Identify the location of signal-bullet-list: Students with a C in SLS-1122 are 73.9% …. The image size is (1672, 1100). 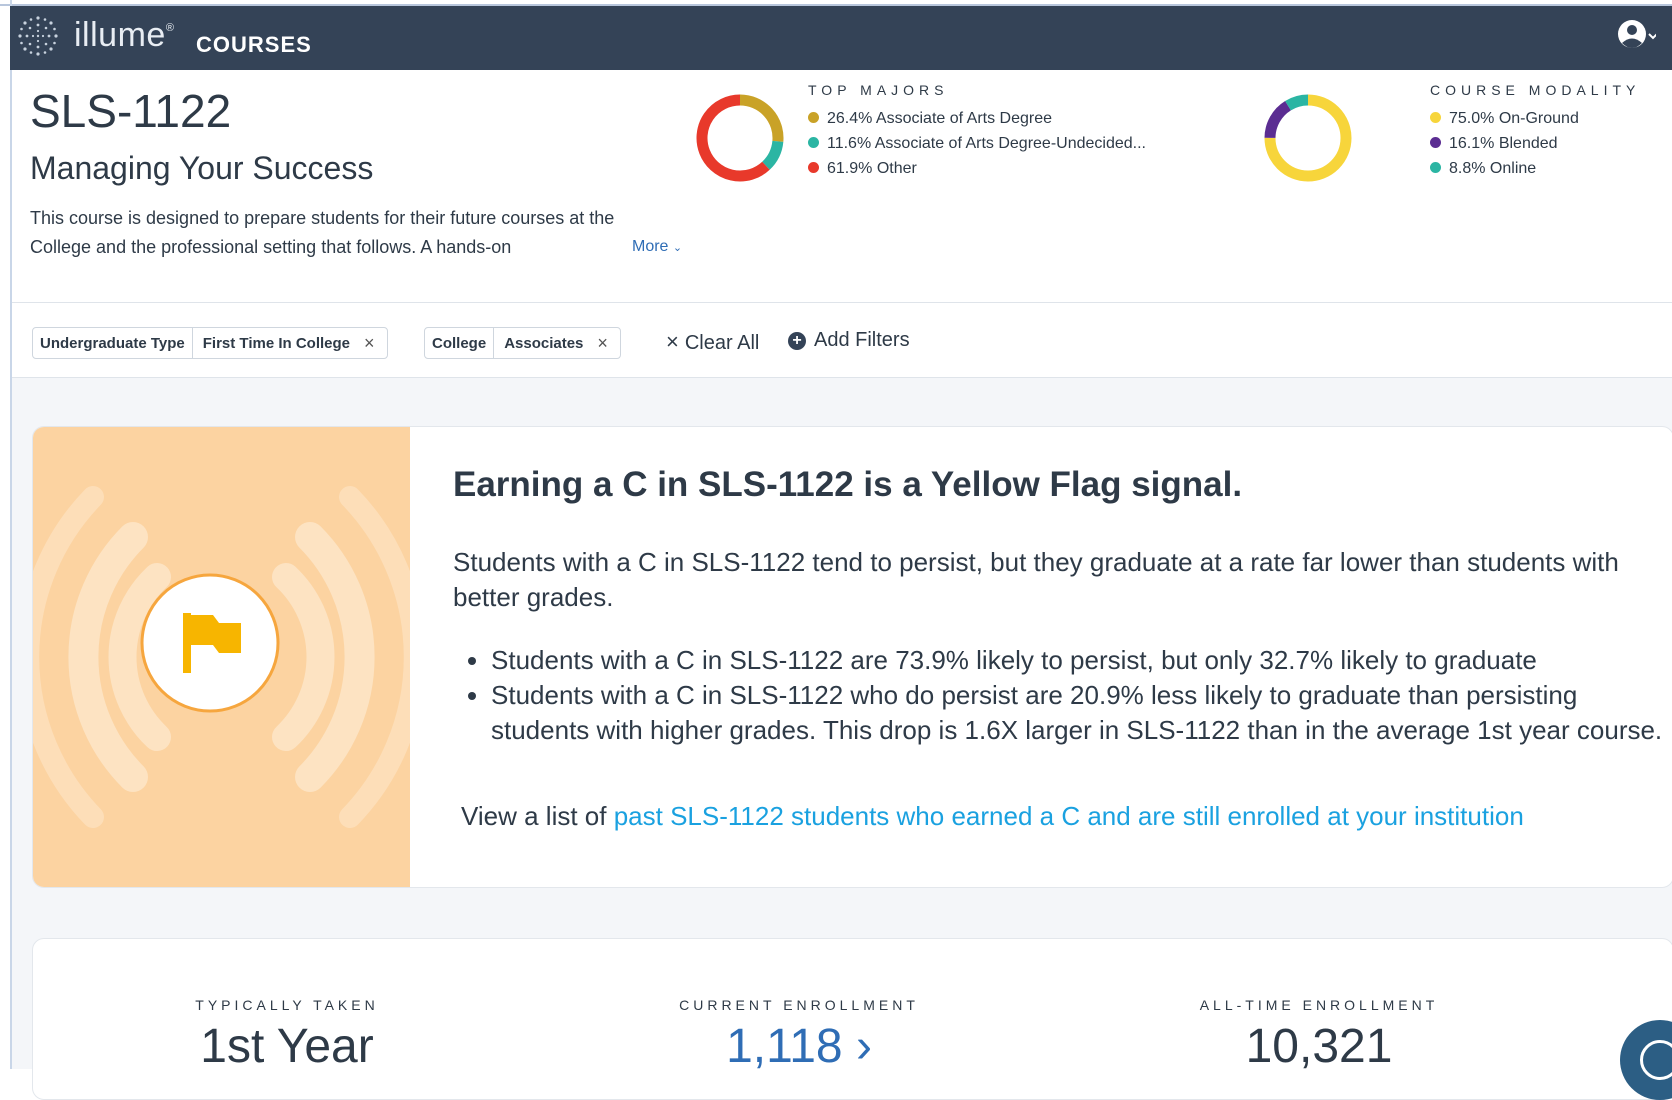
(1066, 695).